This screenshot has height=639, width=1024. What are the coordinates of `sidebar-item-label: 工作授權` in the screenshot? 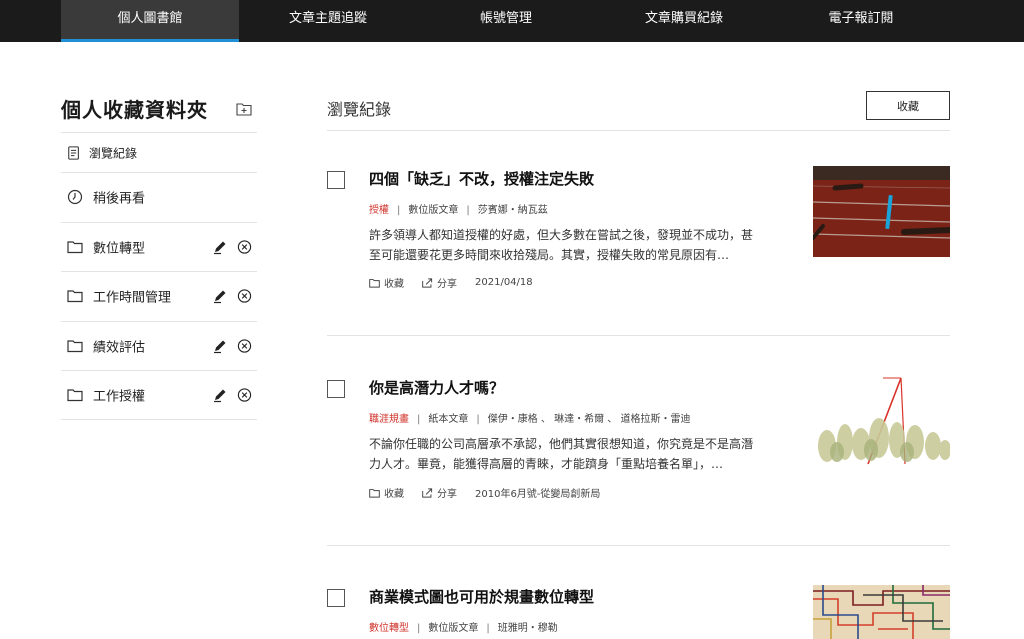 It's located at (119, 397).